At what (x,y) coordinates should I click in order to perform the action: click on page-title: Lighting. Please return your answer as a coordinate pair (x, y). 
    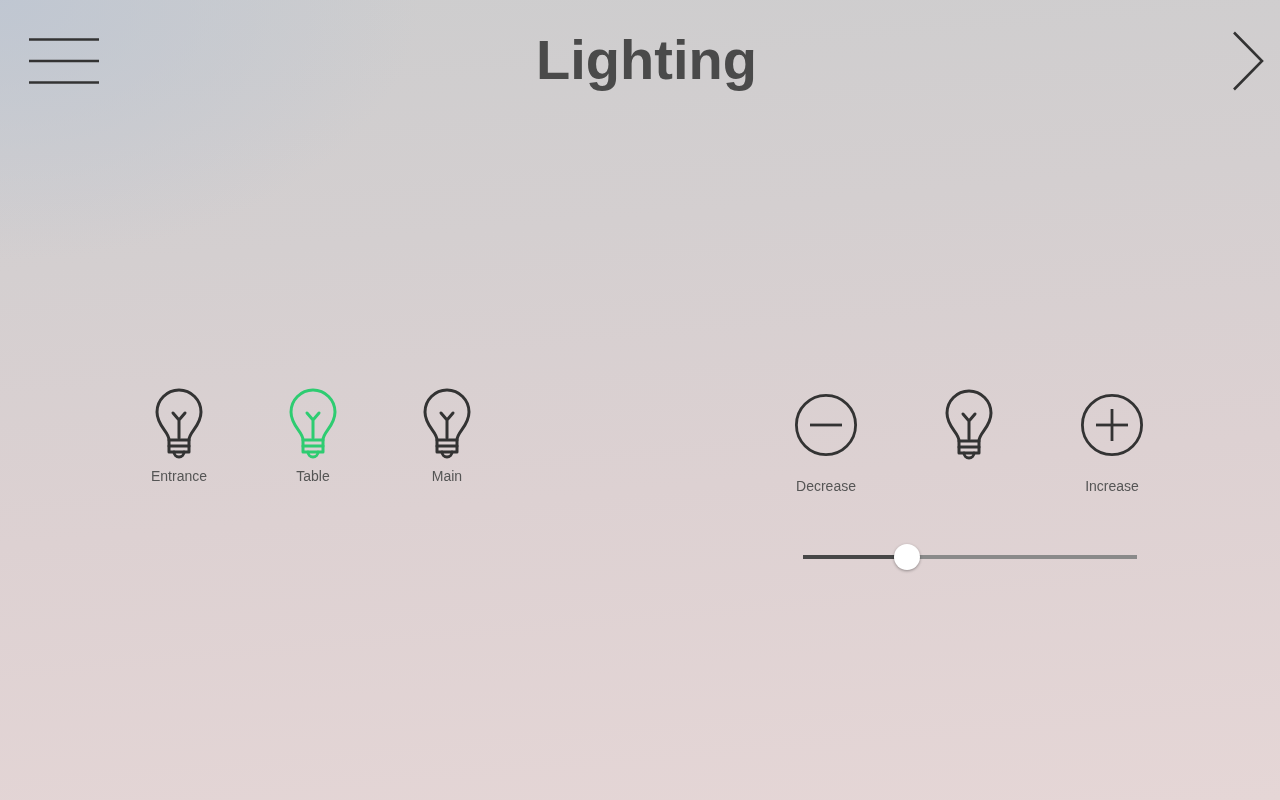
    Looking at the image, I should click on (646, 61).